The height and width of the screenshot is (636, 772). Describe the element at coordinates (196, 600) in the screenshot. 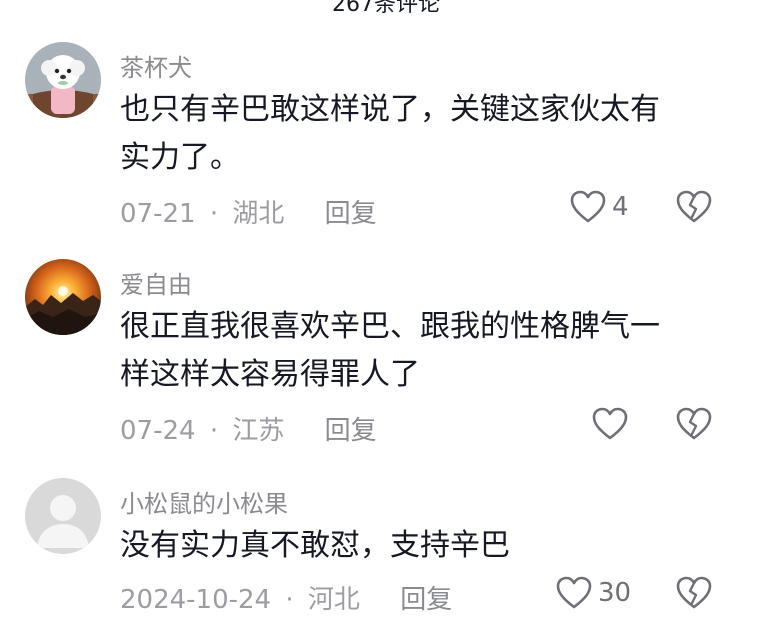

I see `comment-date: 2024-10-24` at that location.